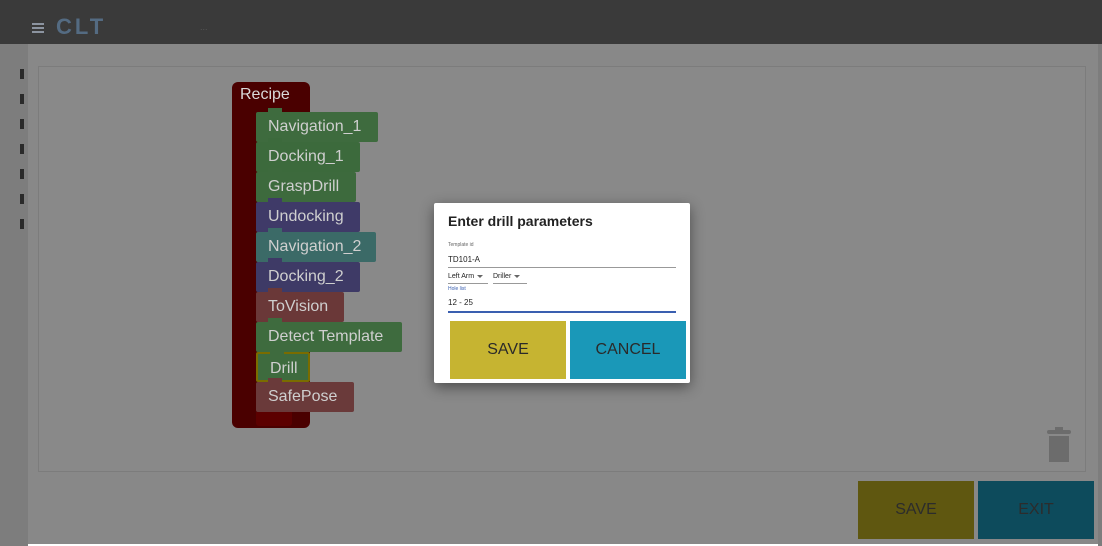 The height and width of the screenshot is (546, 1102). What do you see at coordinates (1059, 444) in the screenshot?
I see `trash-icon` at bounding box center [1059, 444].